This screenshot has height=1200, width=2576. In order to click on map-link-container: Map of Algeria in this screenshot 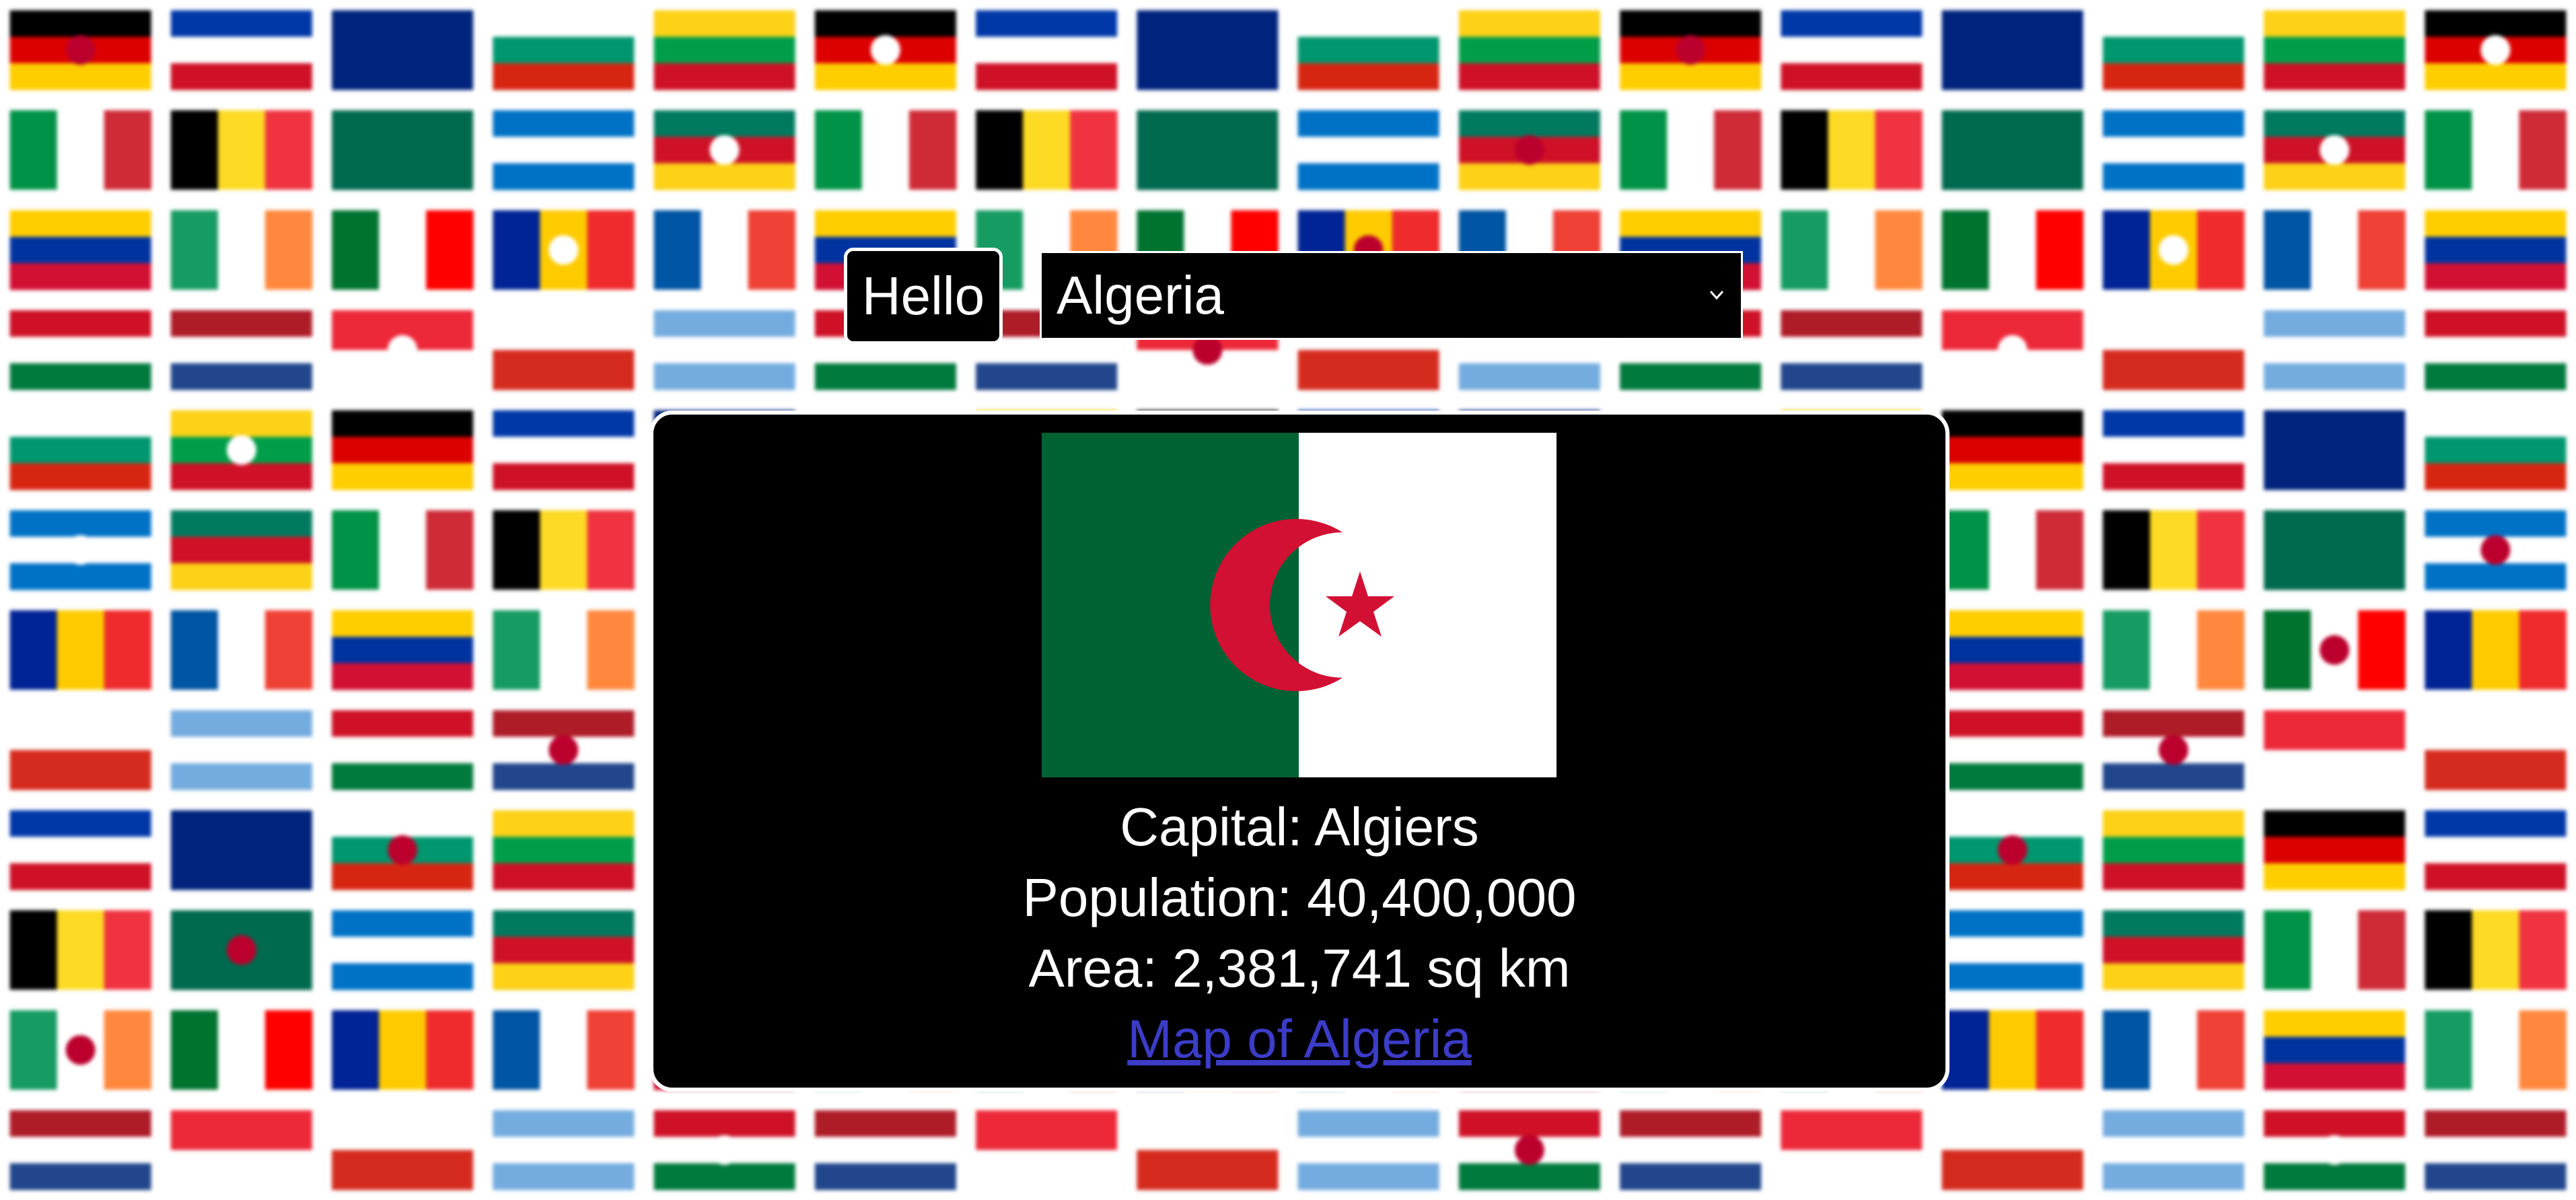, I will do `click(1299, 1039)`.